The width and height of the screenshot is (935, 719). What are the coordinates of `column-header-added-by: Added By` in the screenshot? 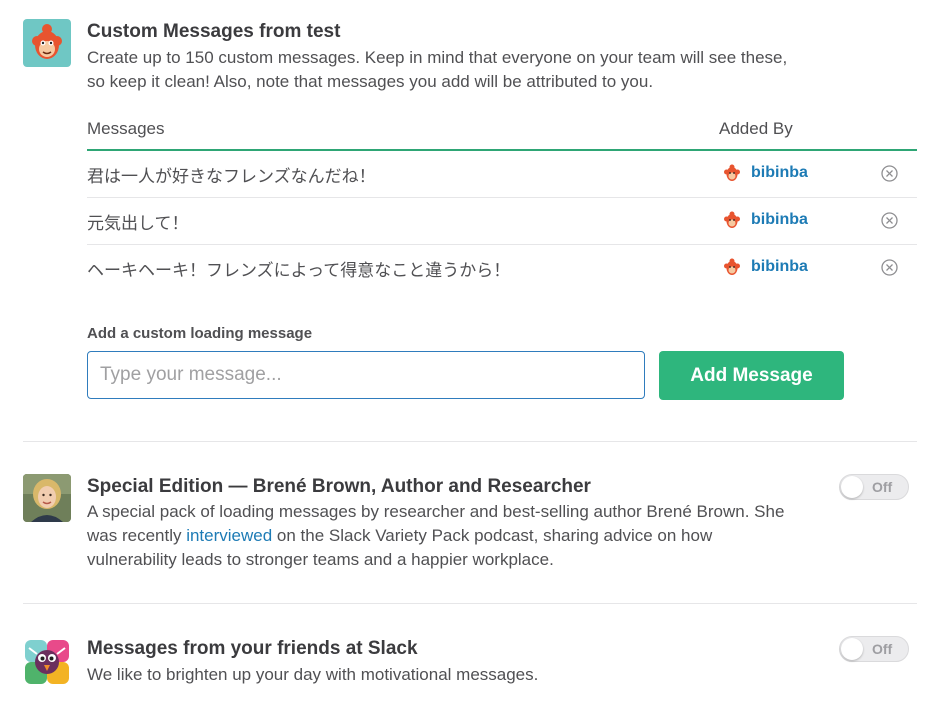 It's located at (756, 128).